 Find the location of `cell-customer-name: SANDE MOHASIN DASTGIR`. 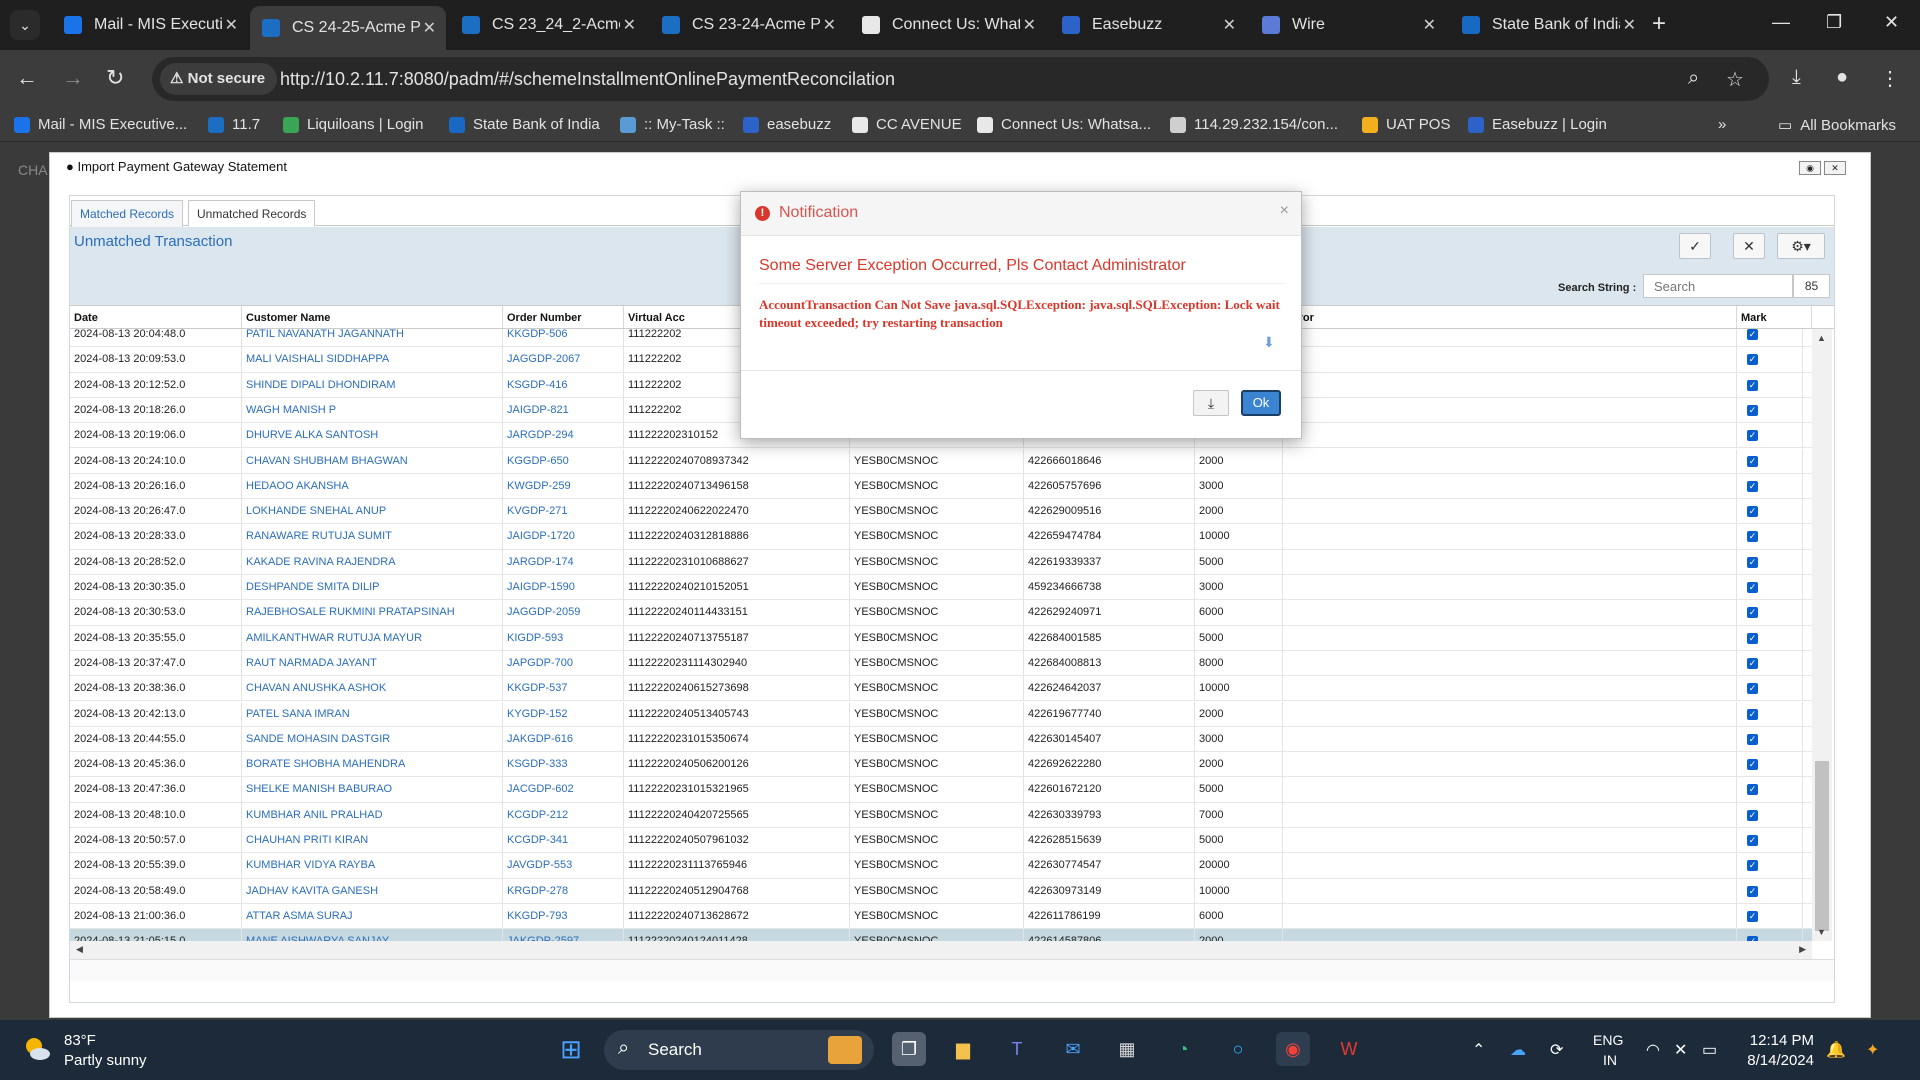

cell-customer-name: SANDE MOHASIN DASTGIR is located at coordinates (372, 739).